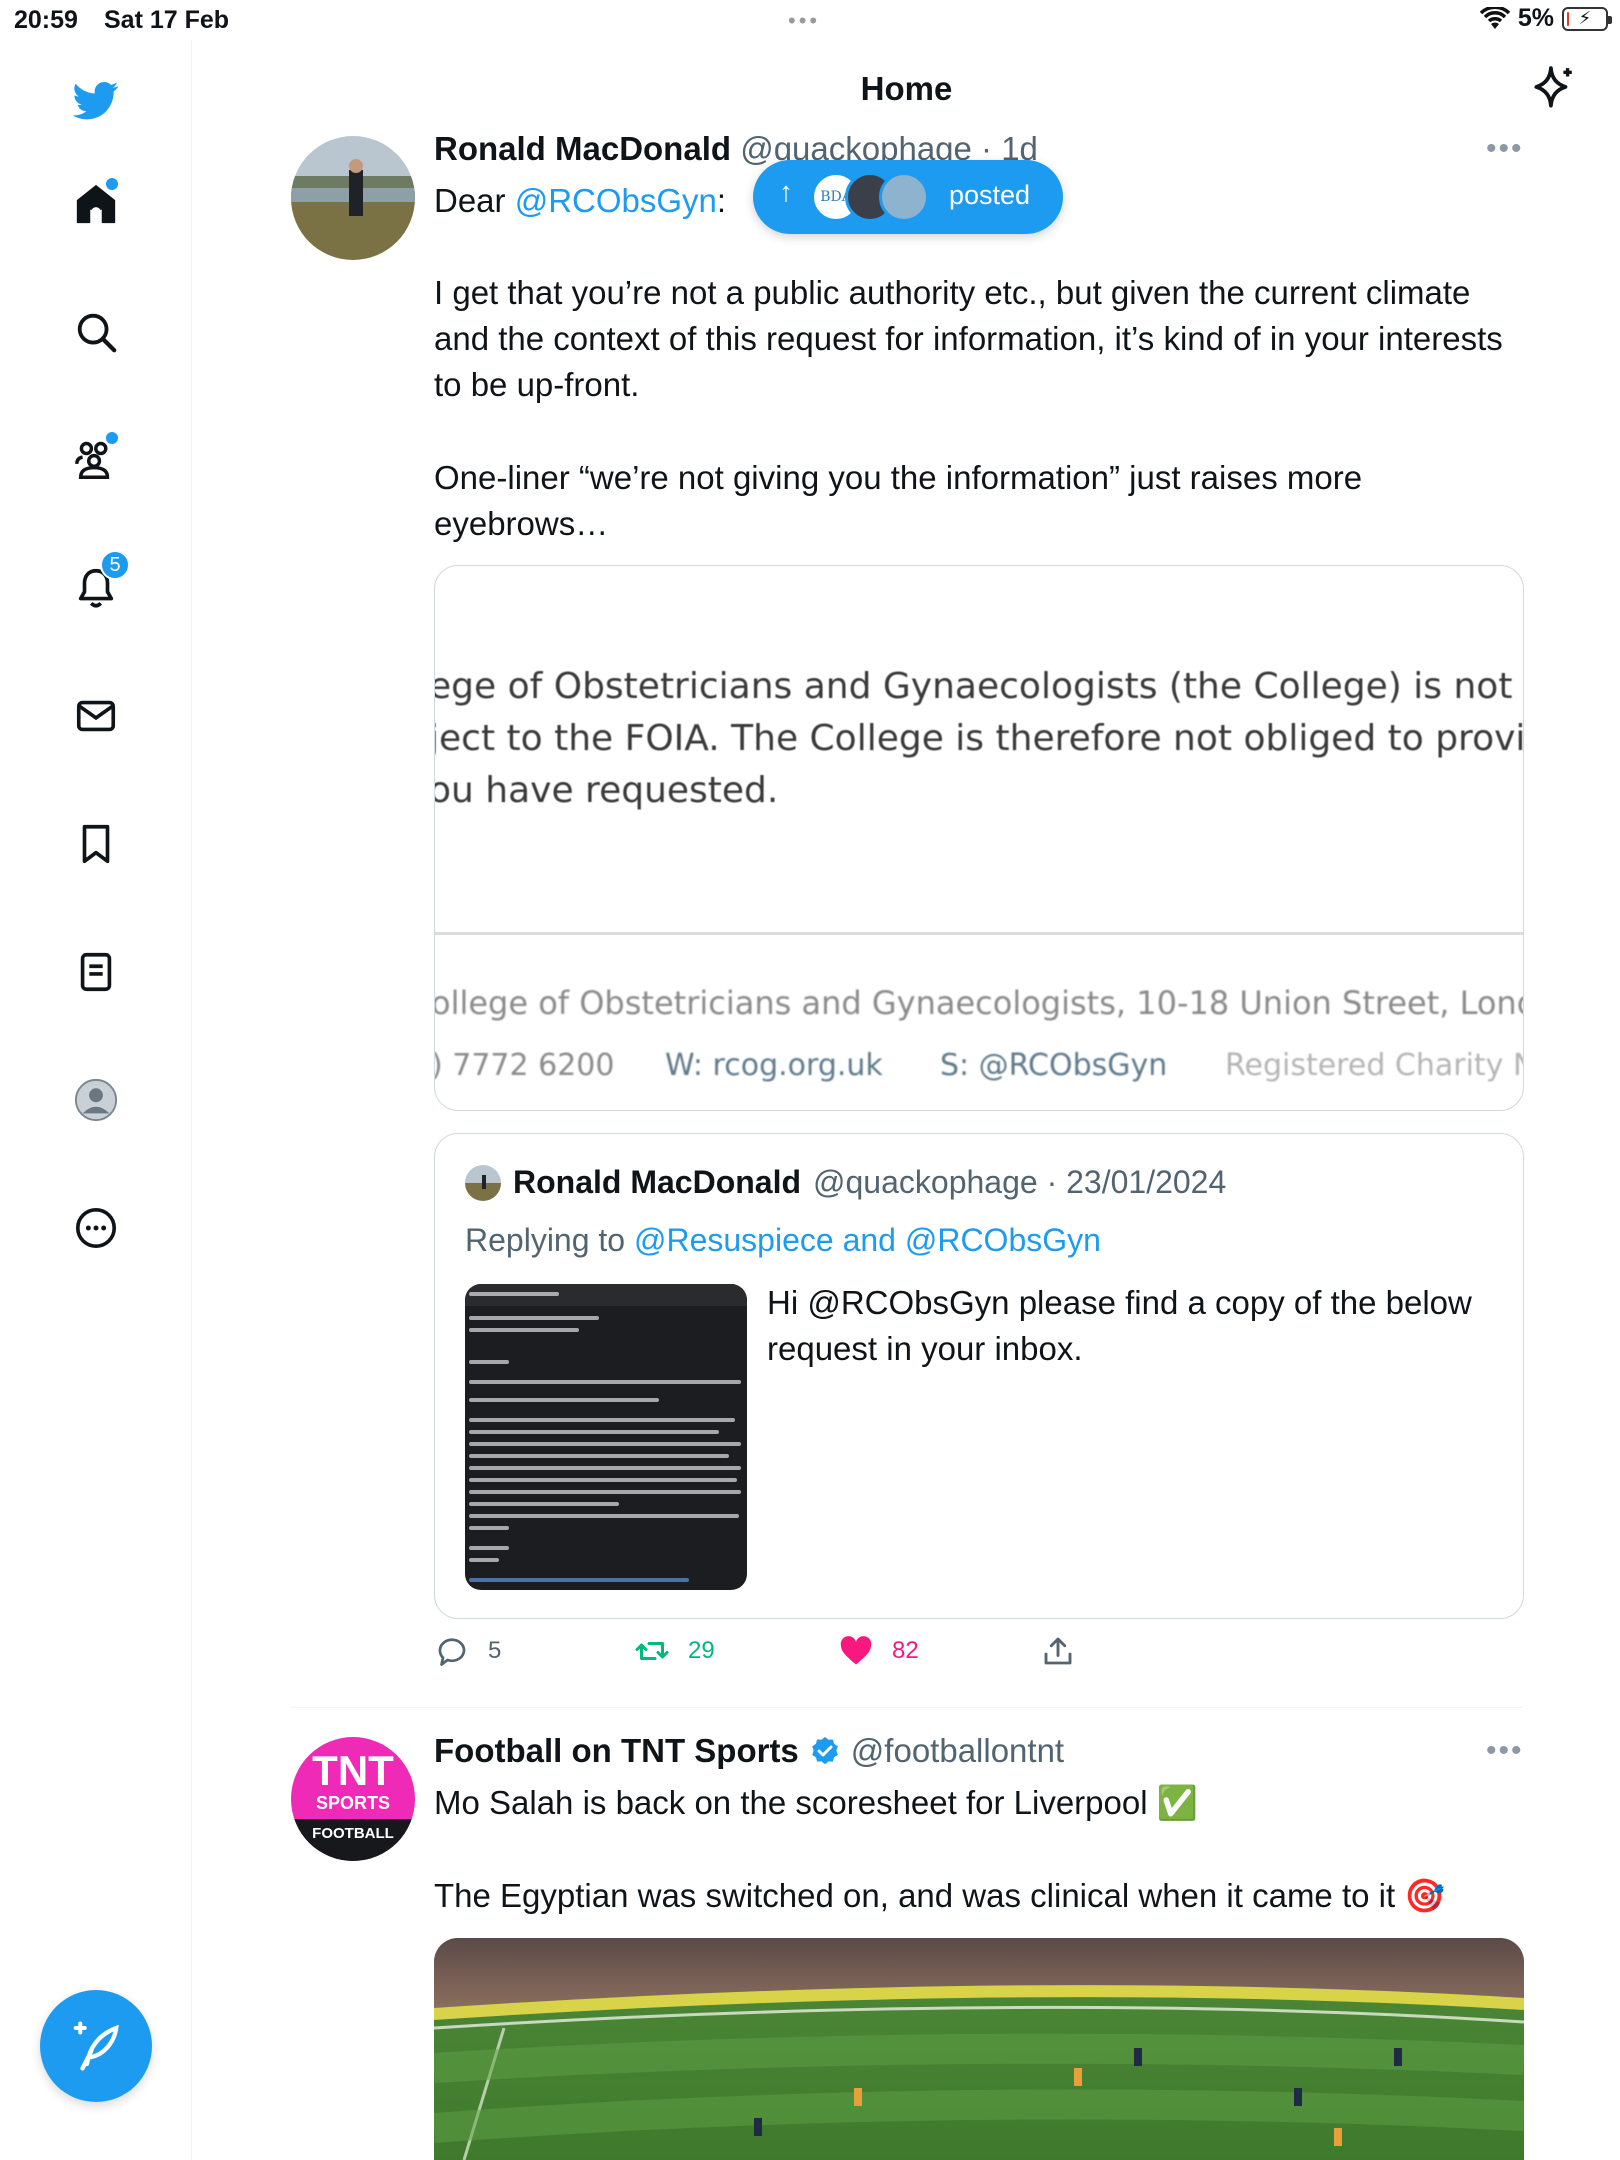  What do you see at coordinates (524, 1065) in the screenshot?
I see `image-footer-phone: ) 7772 6200` at bounding box center [524, 1065].